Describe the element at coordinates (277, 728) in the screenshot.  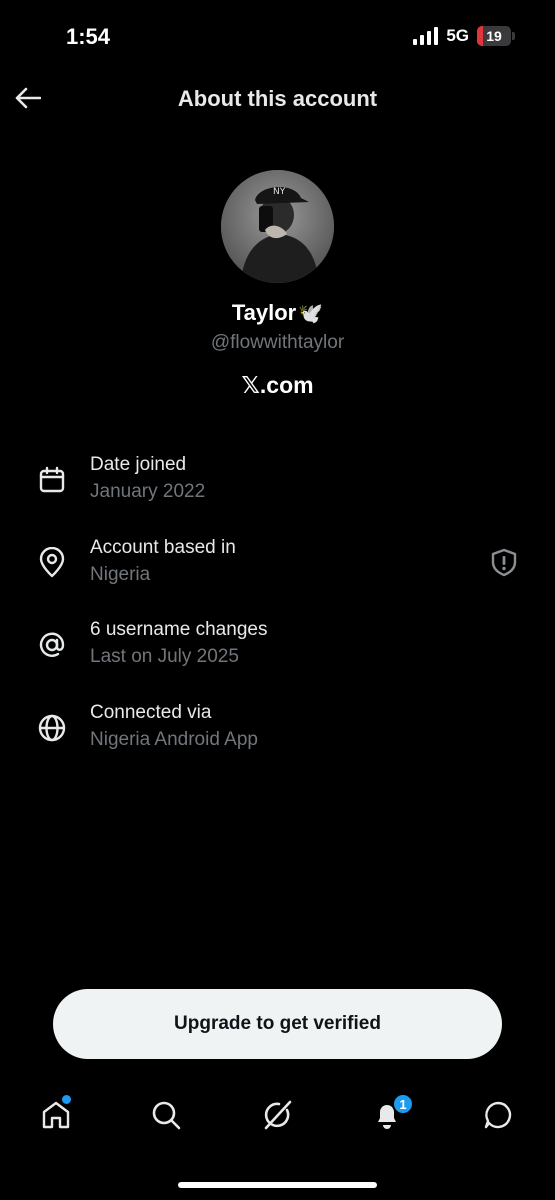
I see `info-row-connected-via: Connected via Nigeria Android App` at that location.